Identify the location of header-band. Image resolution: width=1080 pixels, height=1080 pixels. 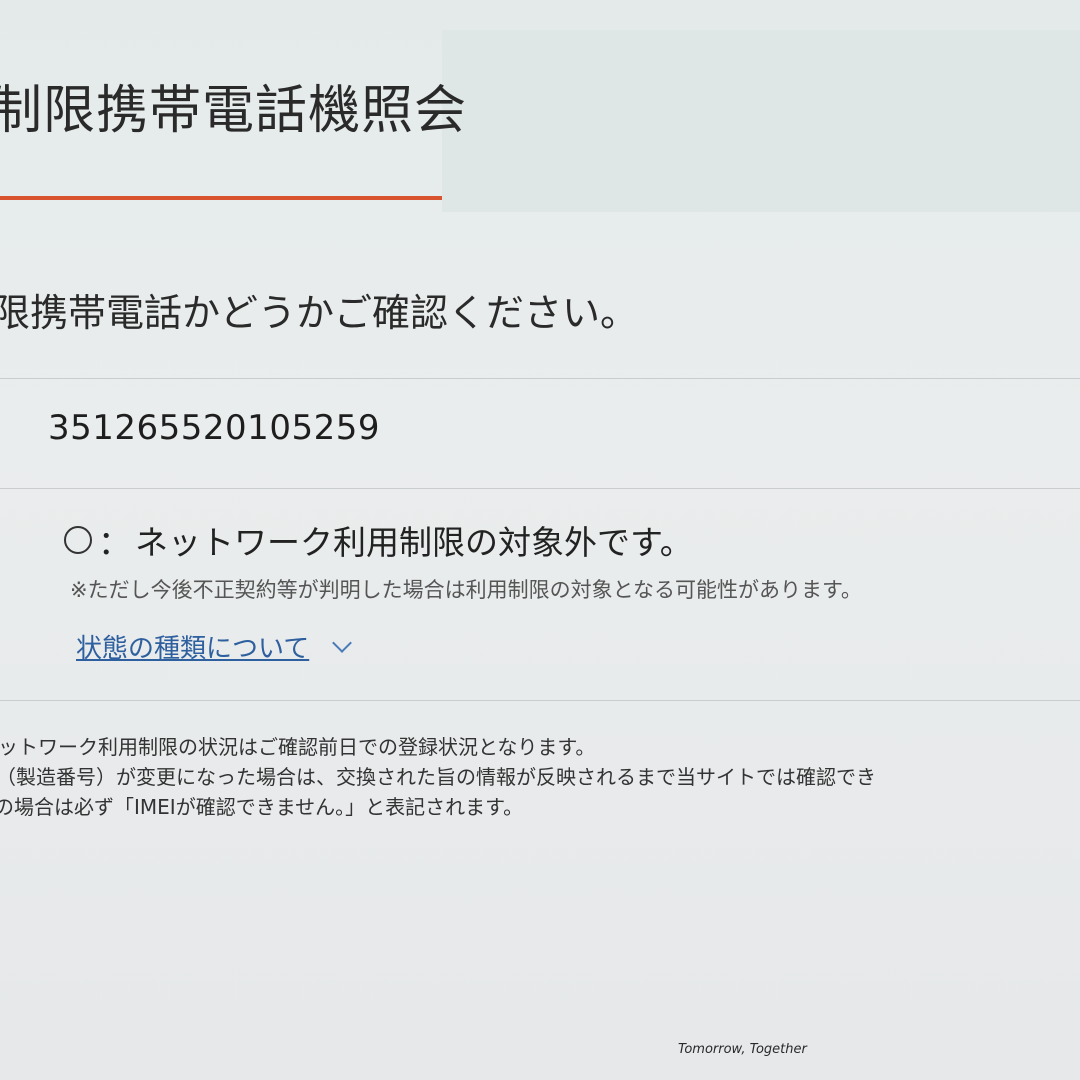
(761, 121).